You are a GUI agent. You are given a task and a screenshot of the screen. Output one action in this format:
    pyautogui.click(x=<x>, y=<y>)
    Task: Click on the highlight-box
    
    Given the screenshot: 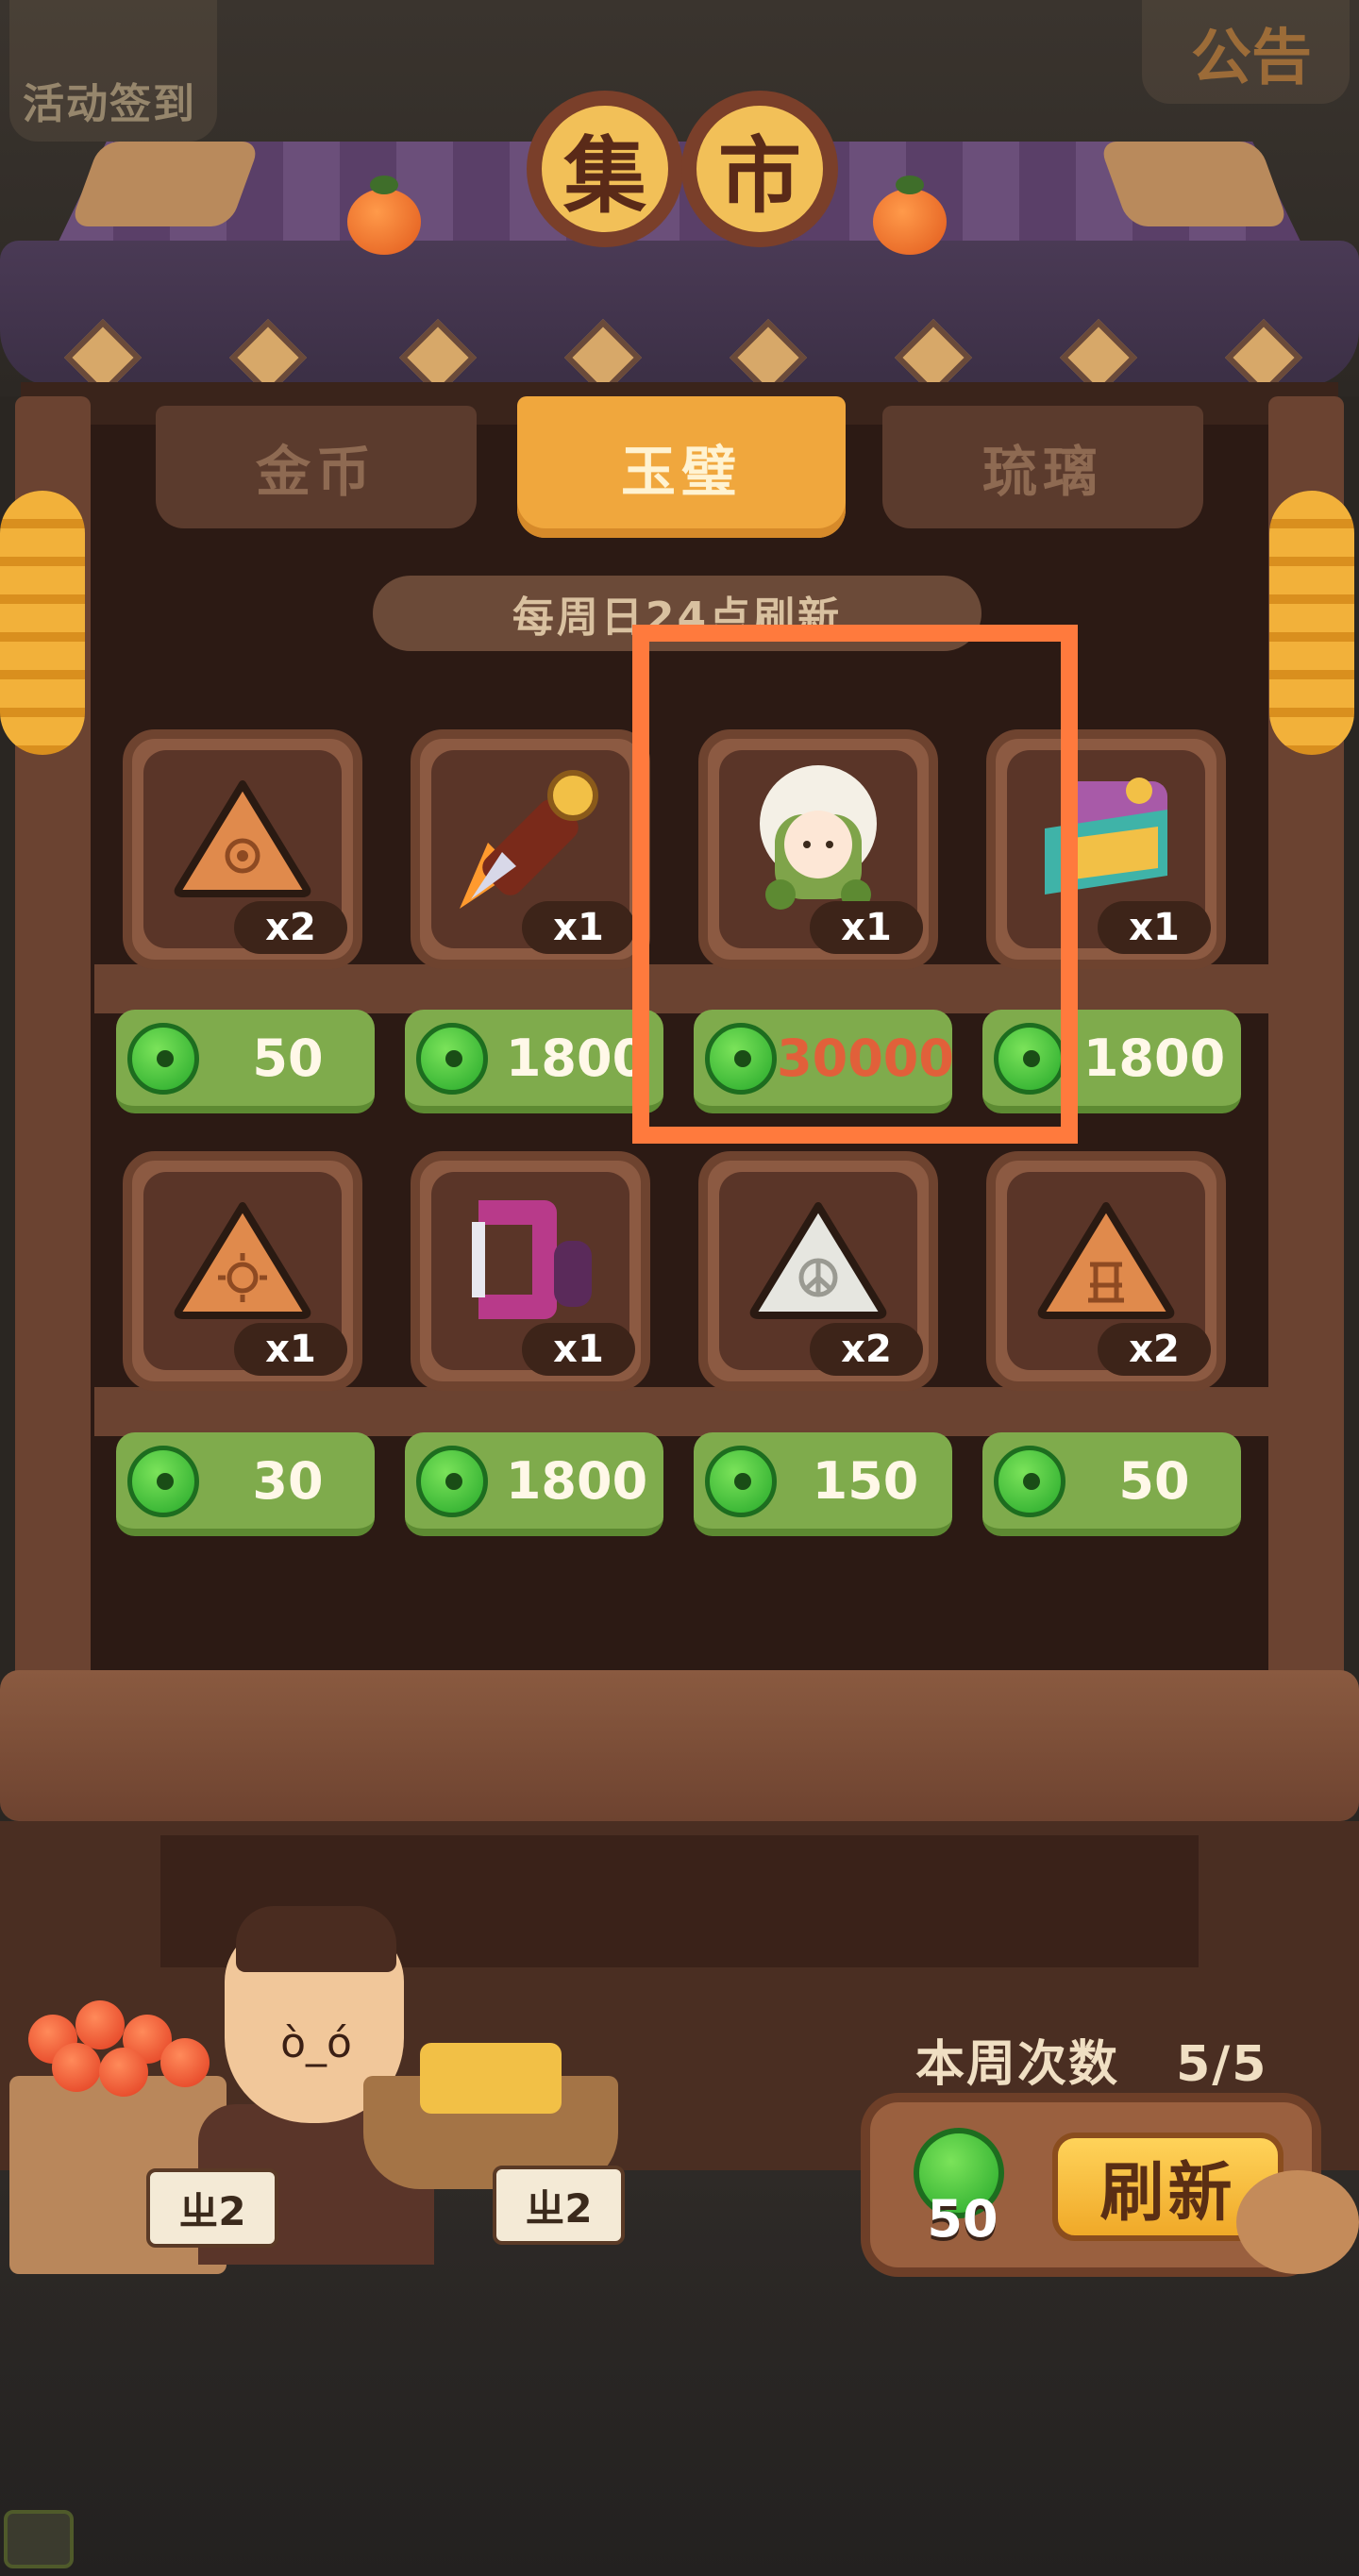 What is the action you would take?
    pyautogui.click(x=855, y=884)
    